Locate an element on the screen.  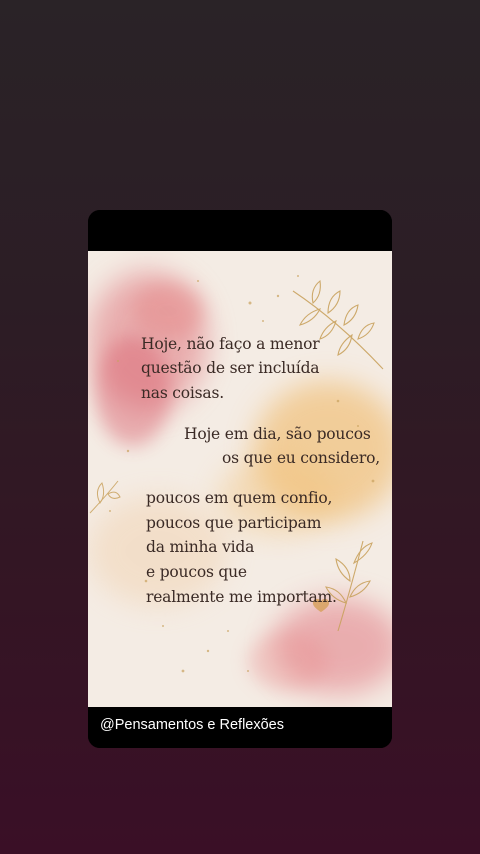
quote-line-1: Hoje, não faço a menor is located at coordinates (230, 344).